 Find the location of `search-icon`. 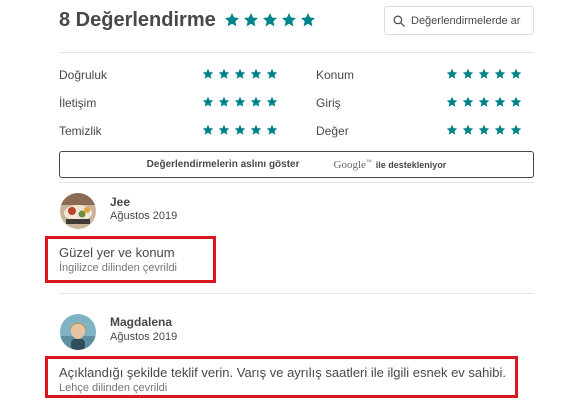

search-icon is located at coordinates (399, 21).